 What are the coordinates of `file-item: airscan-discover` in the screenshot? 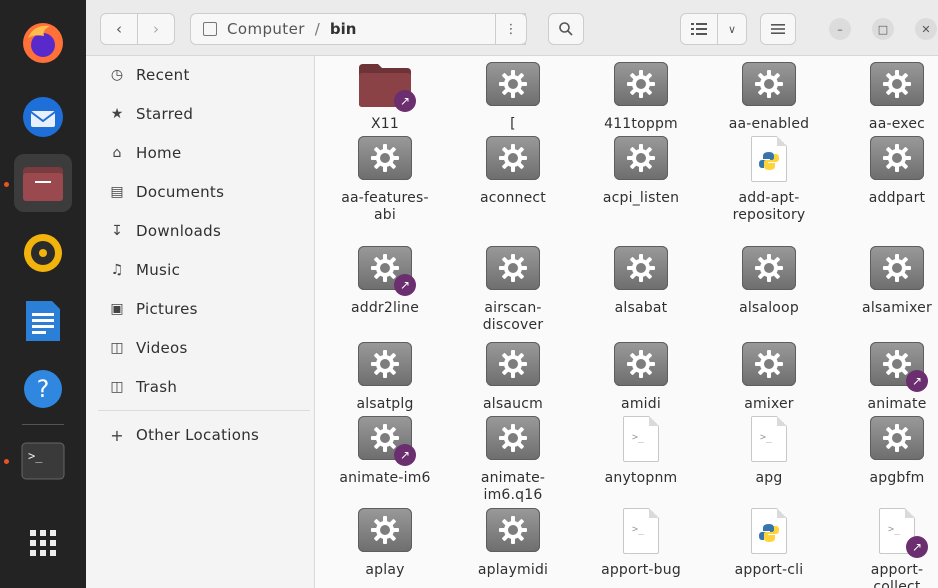 It's located at (513, 290).